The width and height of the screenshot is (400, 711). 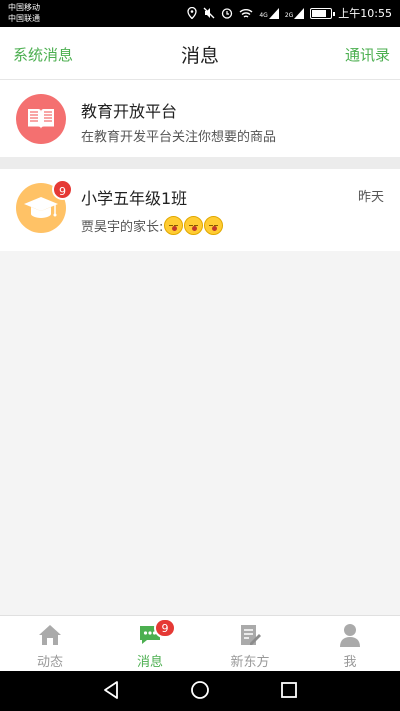 What do you see at coordinates (111, 690) in the screenshot?
I see `back-icon` at bounding box center [111, 690].